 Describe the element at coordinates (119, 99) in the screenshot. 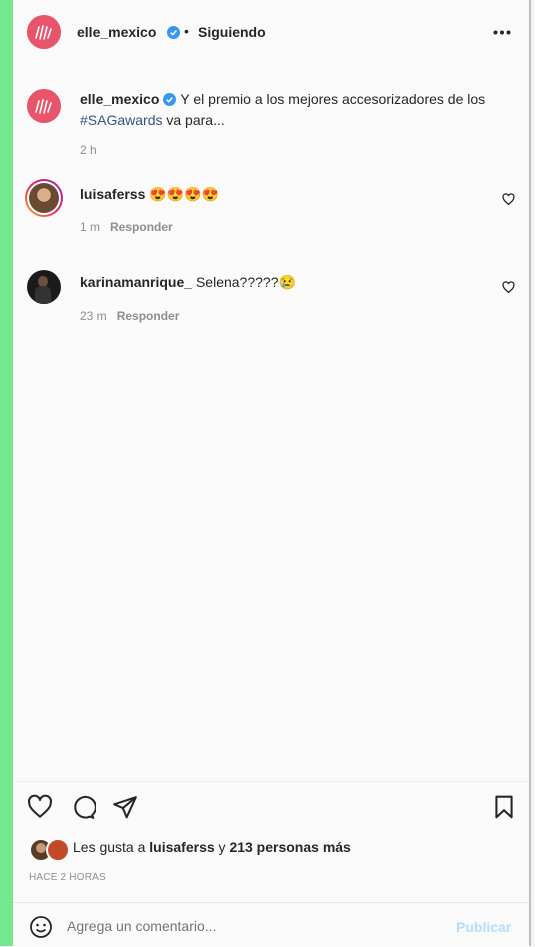

I see `caption-username: elle_mexico` at that location.